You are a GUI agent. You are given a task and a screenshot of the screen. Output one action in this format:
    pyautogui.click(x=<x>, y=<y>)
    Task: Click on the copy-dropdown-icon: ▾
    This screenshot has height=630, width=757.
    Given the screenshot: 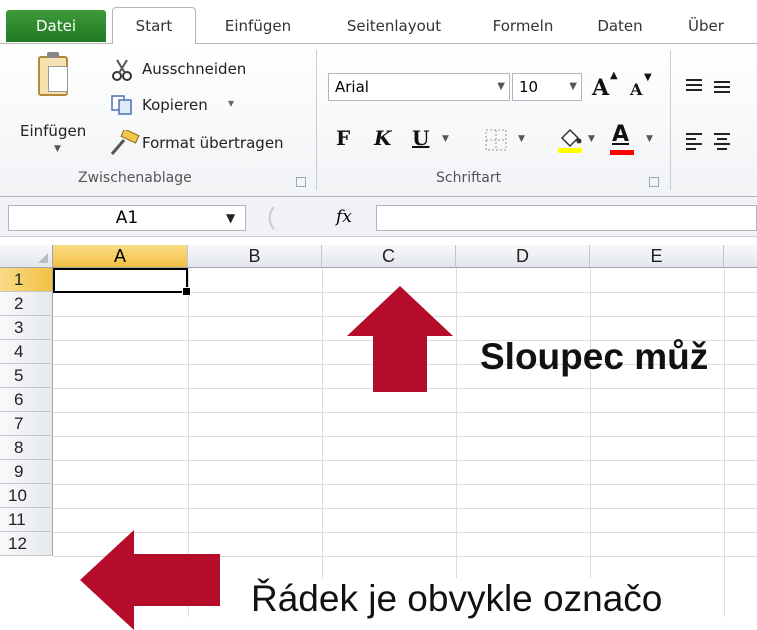 What is the action you would take?
    pyautogui.click(x=231, y=103)
    